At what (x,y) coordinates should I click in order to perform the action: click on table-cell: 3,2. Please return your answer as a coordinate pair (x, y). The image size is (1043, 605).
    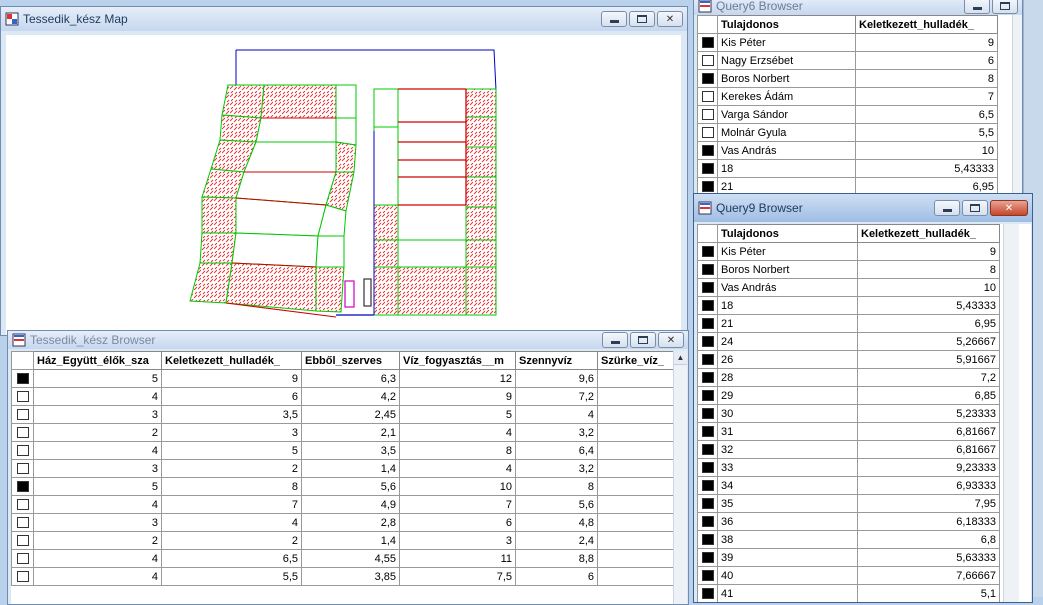
    Looking at the image, I should click on (556, 432).